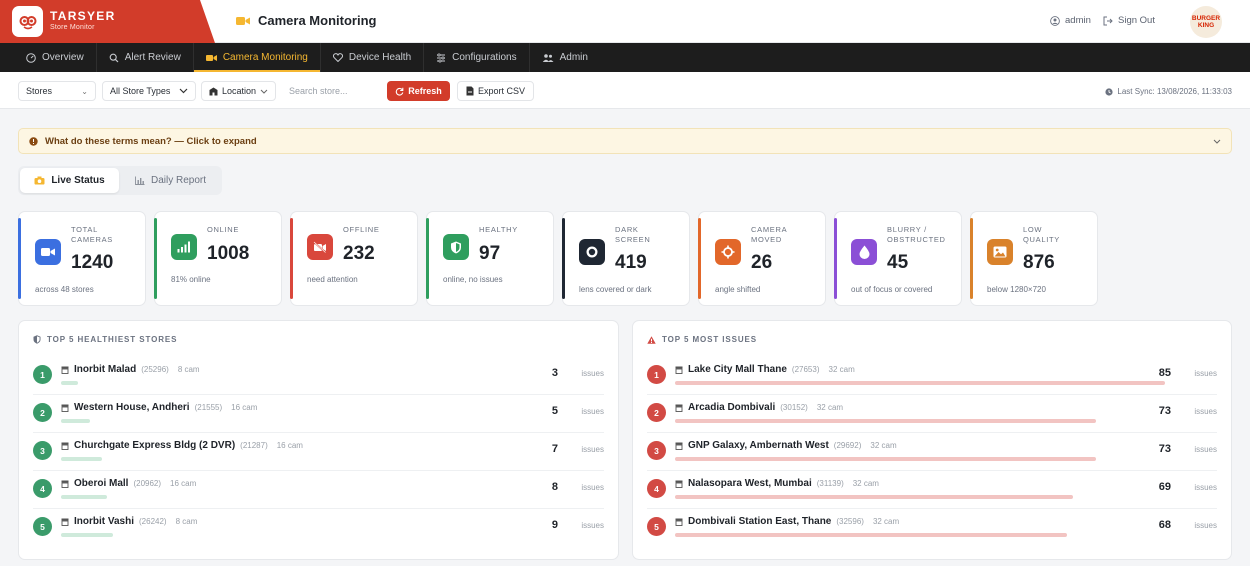 This screenshot has height=566, width=1250. What do you see at coordinates (39, 91) in the screenshot?
I see `stores-select-value: Stores` at bounding box center [39, 91].